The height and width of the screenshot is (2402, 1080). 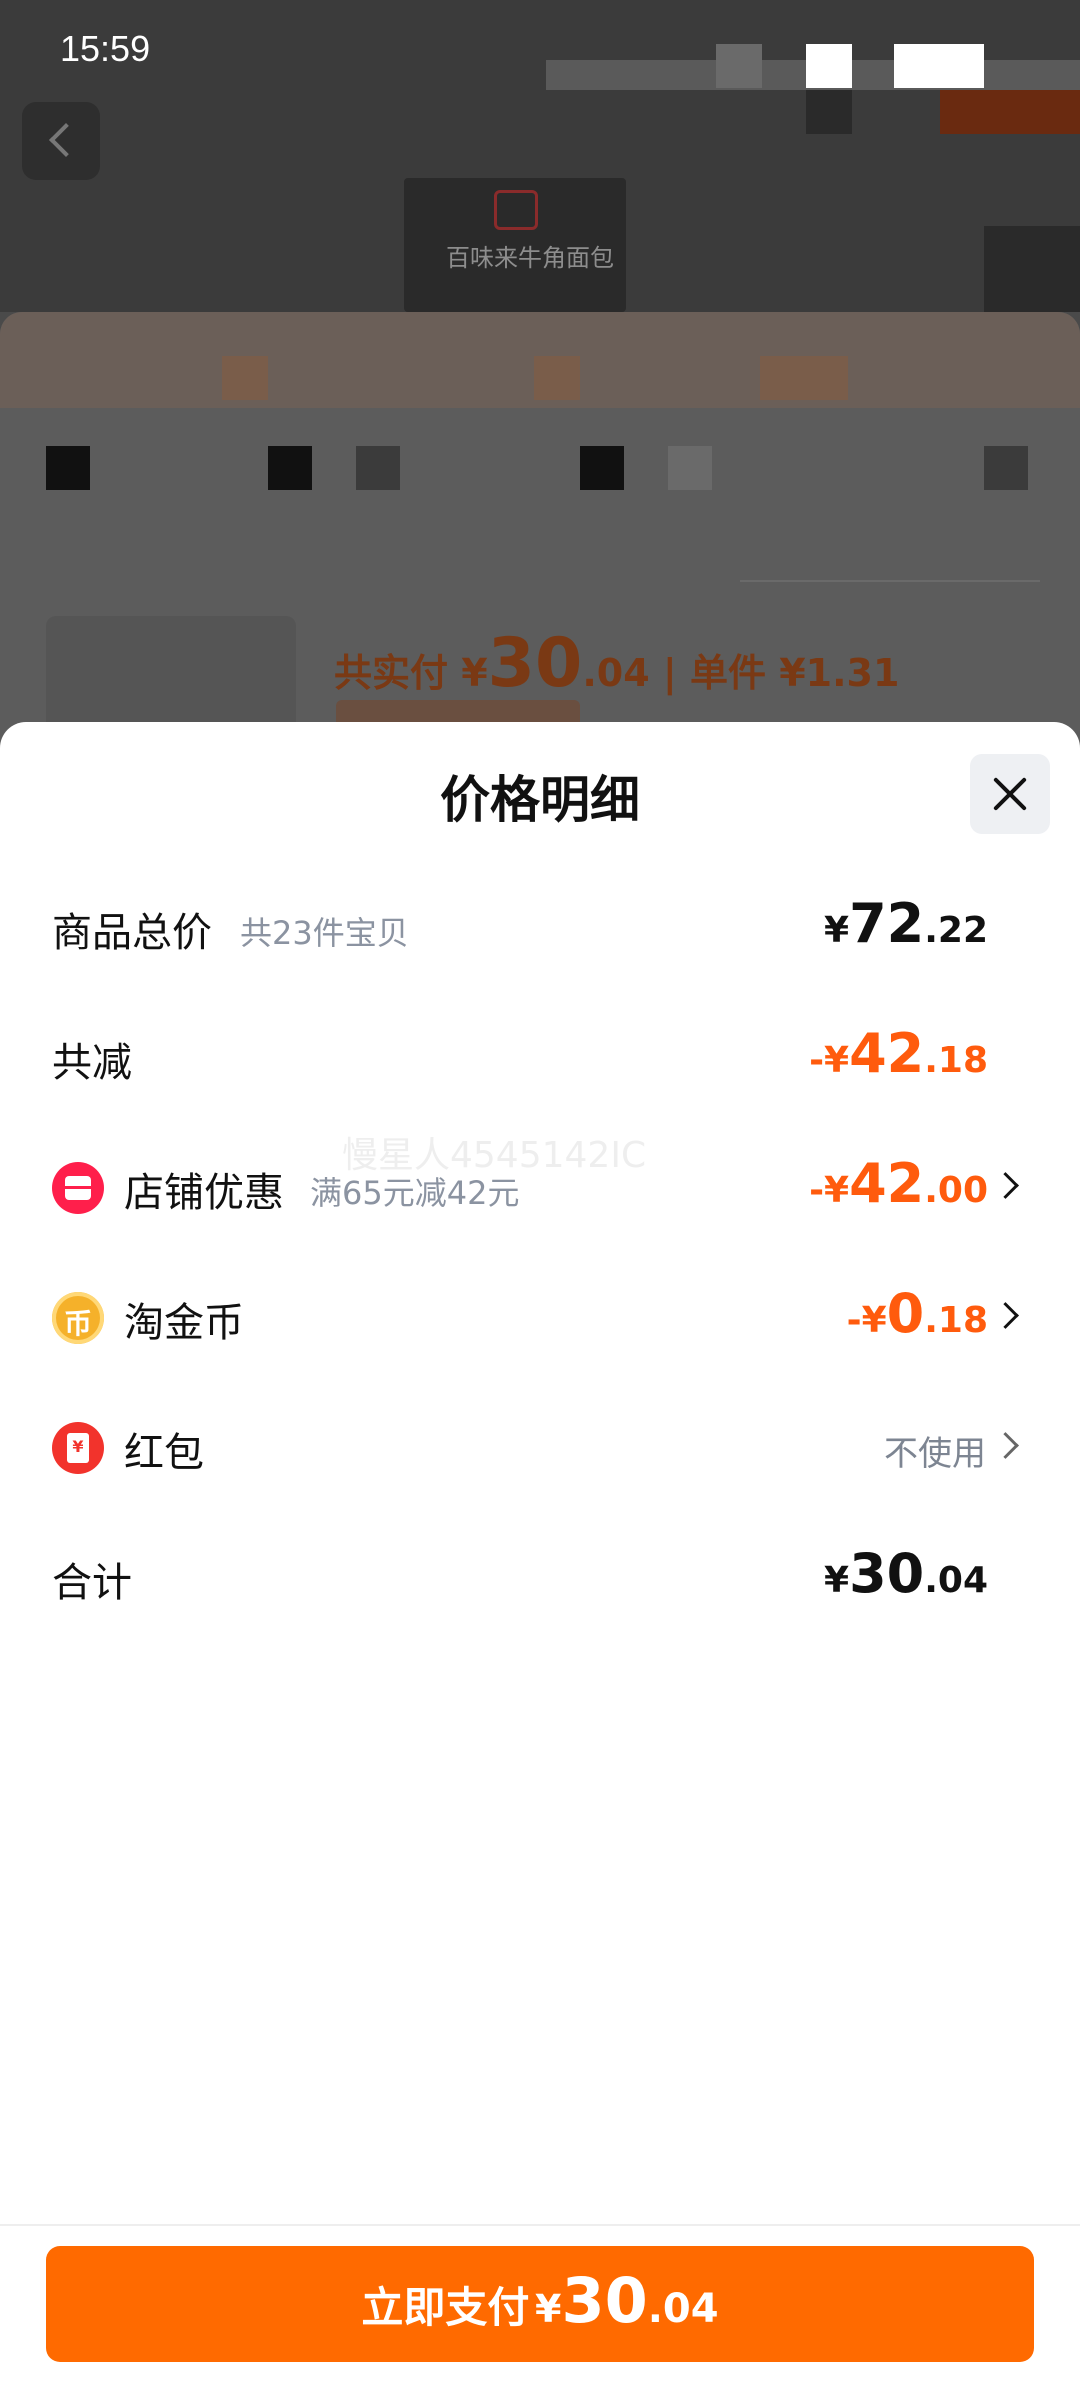 I want to click on total-discount-amount: -¥42.18, so click(x=898, y=1053).